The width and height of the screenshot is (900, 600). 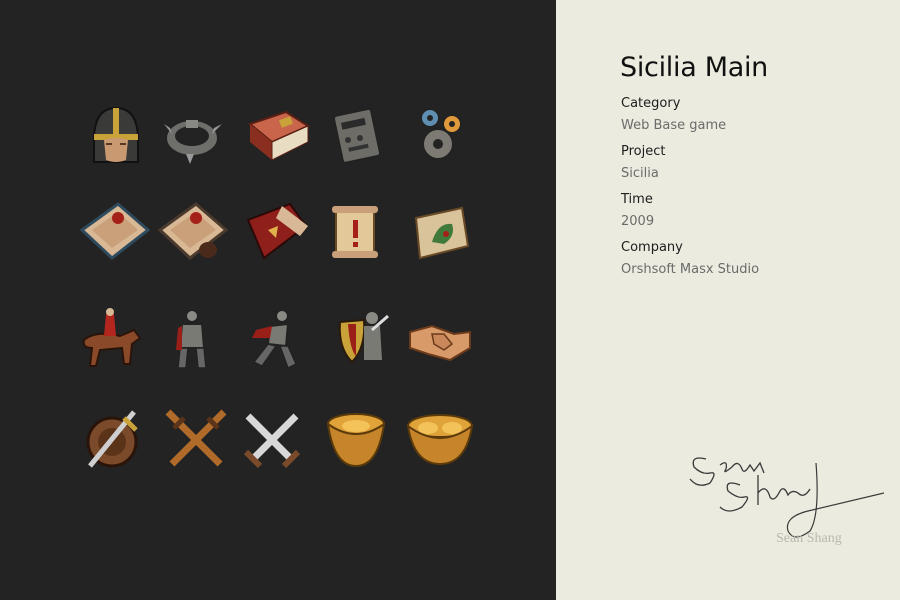 I want to click on time-value: 2009, so click(x=638, y=221).